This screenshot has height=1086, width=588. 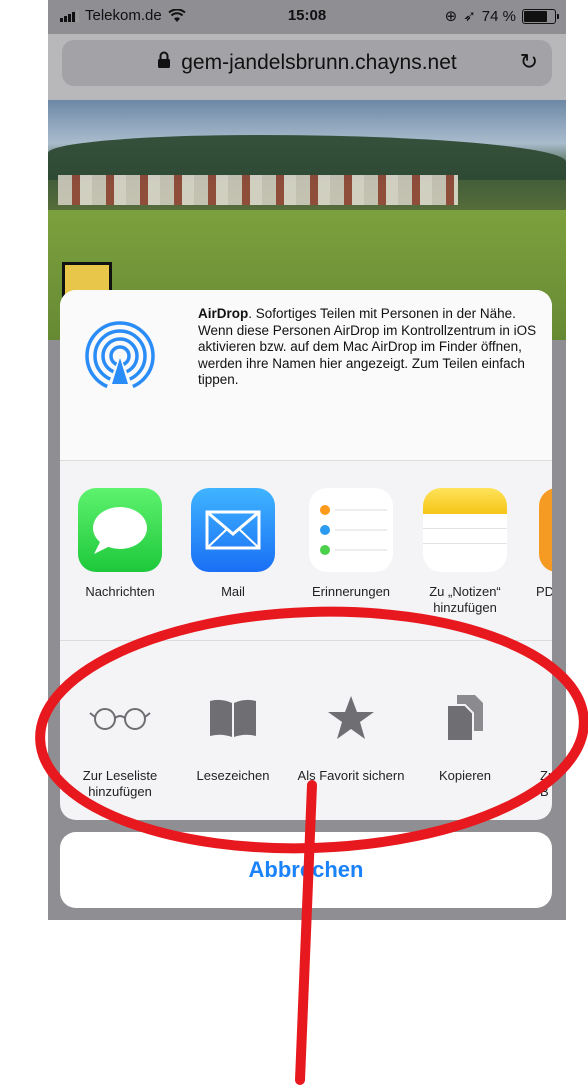 I want to click on share-app-messages: Nachrichten, so click(x=120, y=544).